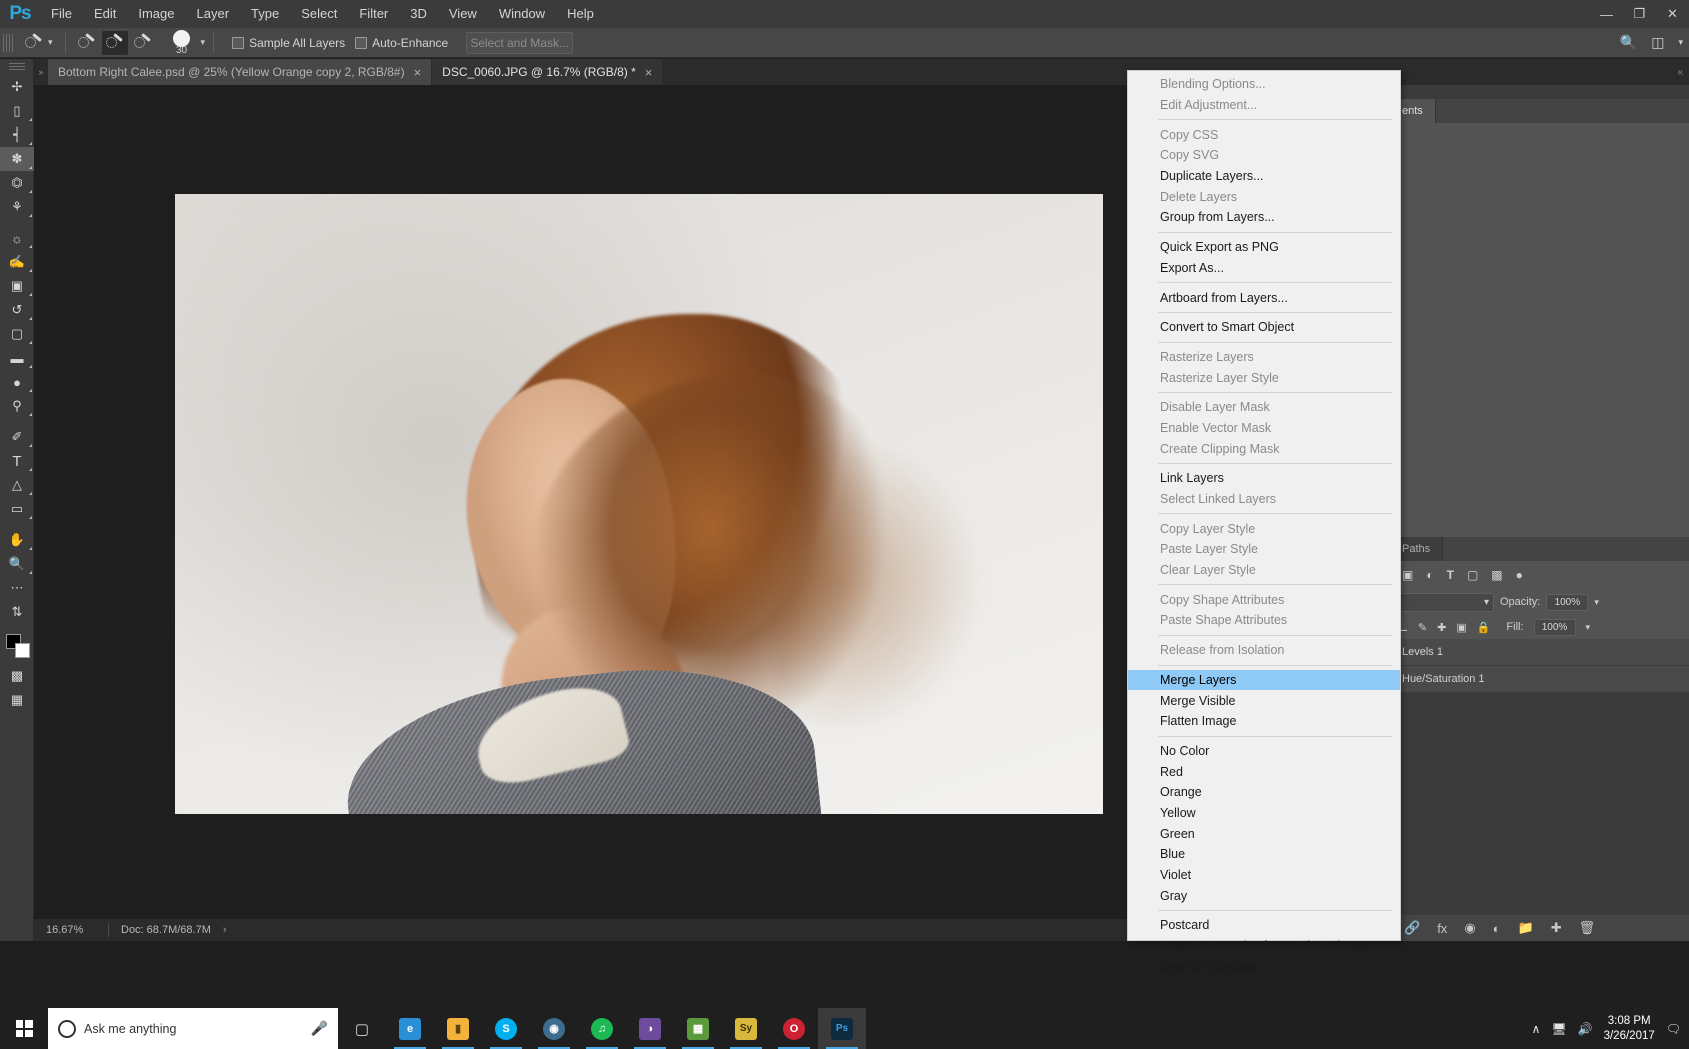  What do you see at coordinates (1588, 627) in the screenshot?
I see `fill-chevron-down-icon: ▾` at bounding box center [1588, 627].